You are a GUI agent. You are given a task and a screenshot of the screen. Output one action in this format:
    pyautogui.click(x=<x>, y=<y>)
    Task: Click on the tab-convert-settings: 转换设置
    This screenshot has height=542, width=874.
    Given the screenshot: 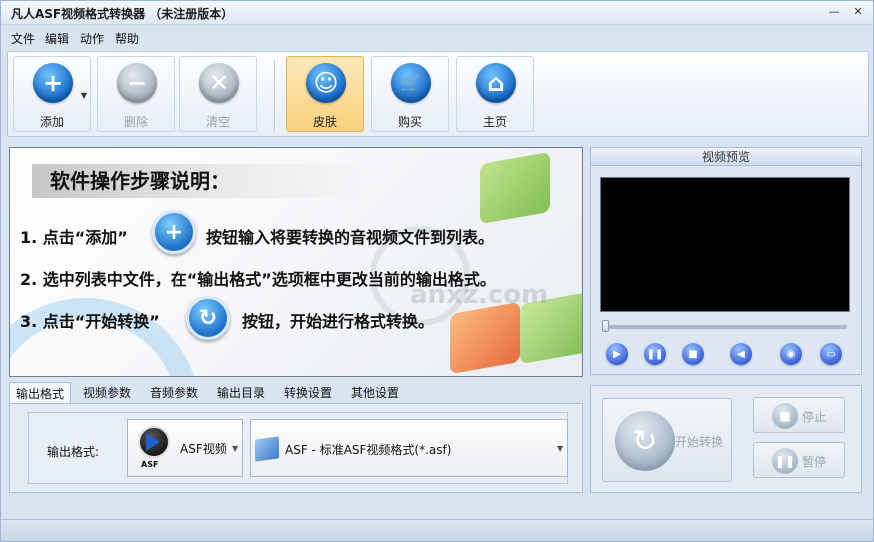 What is the action you would take?
    pyautogui.click(x=308, y=393)
    